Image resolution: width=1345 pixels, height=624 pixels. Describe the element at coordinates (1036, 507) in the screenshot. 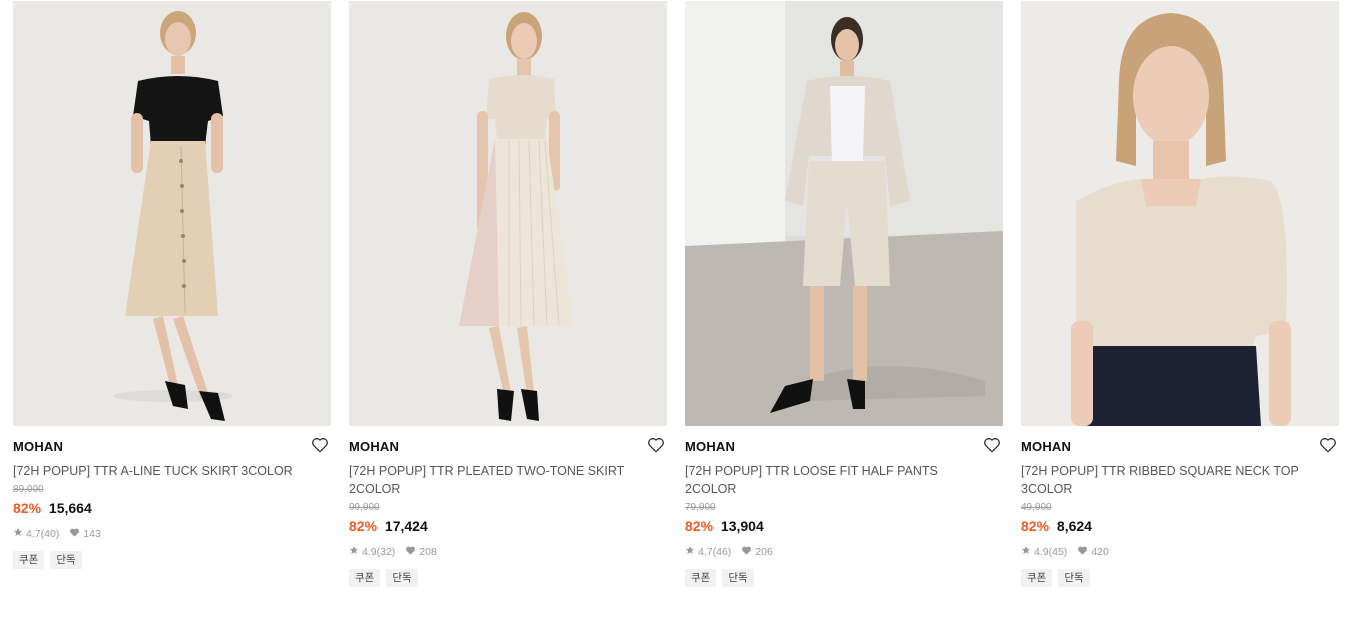

I see `original-price: 49,000` at that location.